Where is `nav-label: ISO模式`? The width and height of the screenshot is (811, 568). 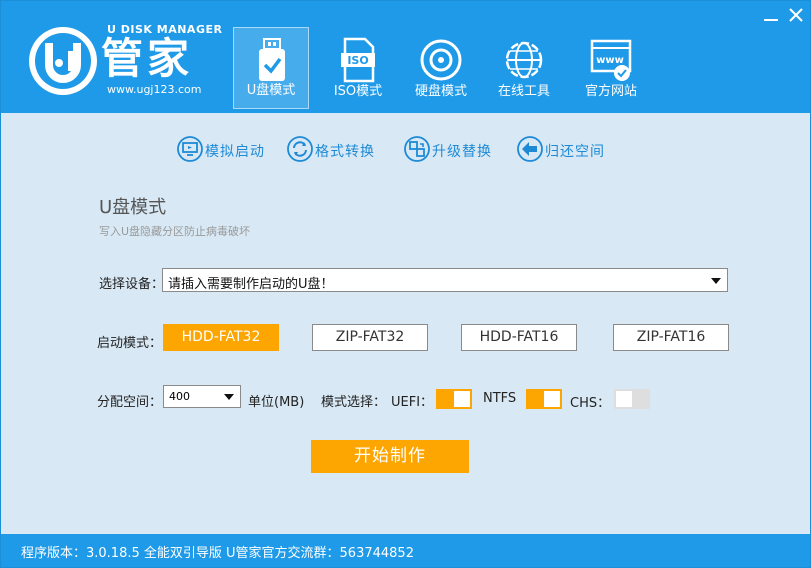 nav-label: ISO模式 is located at coordinates (358, 91).